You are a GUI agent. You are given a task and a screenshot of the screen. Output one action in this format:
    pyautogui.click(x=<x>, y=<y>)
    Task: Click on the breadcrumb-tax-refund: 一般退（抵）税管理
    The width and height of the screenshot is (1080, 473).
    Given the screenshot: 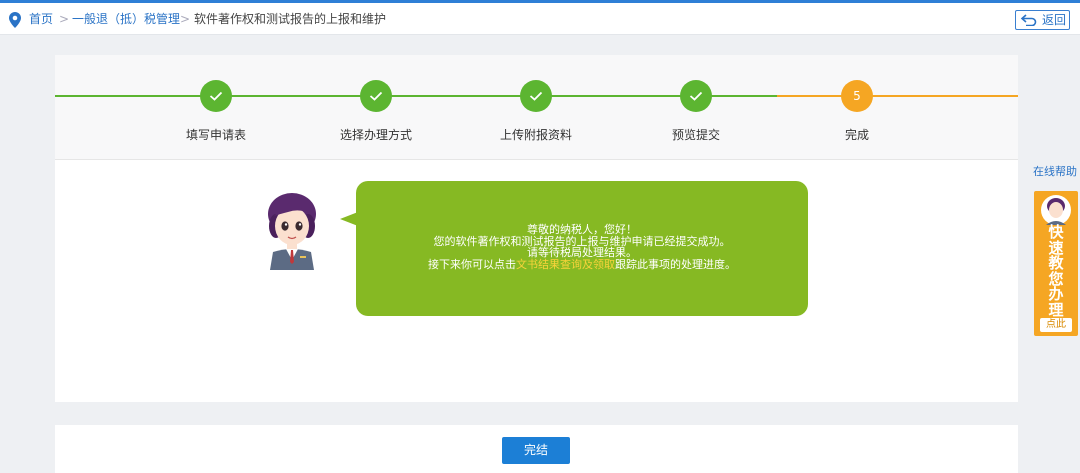 What is the action you would take?
    pyautogui.click(x=126, y=19)
    